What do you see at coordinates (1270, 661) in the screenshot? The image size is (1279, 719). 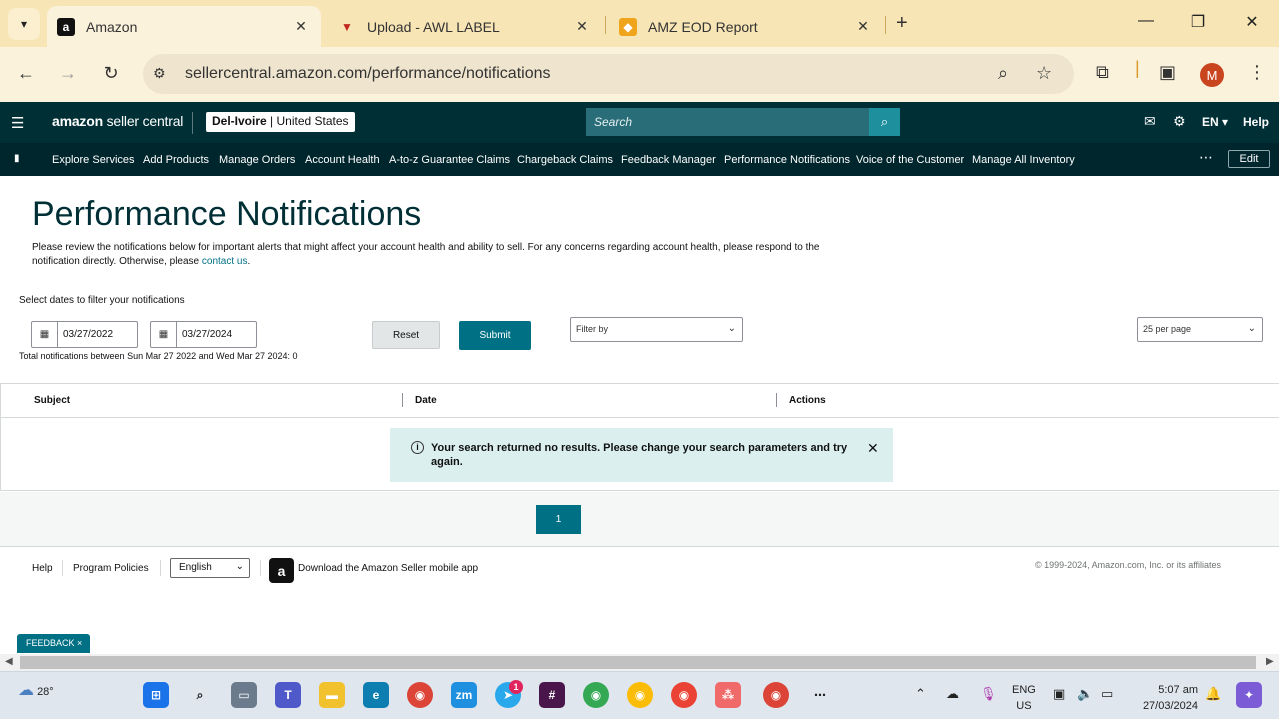 I see `scroll-right-arrow-icon: ▶` at bounding box center [1270, 661].